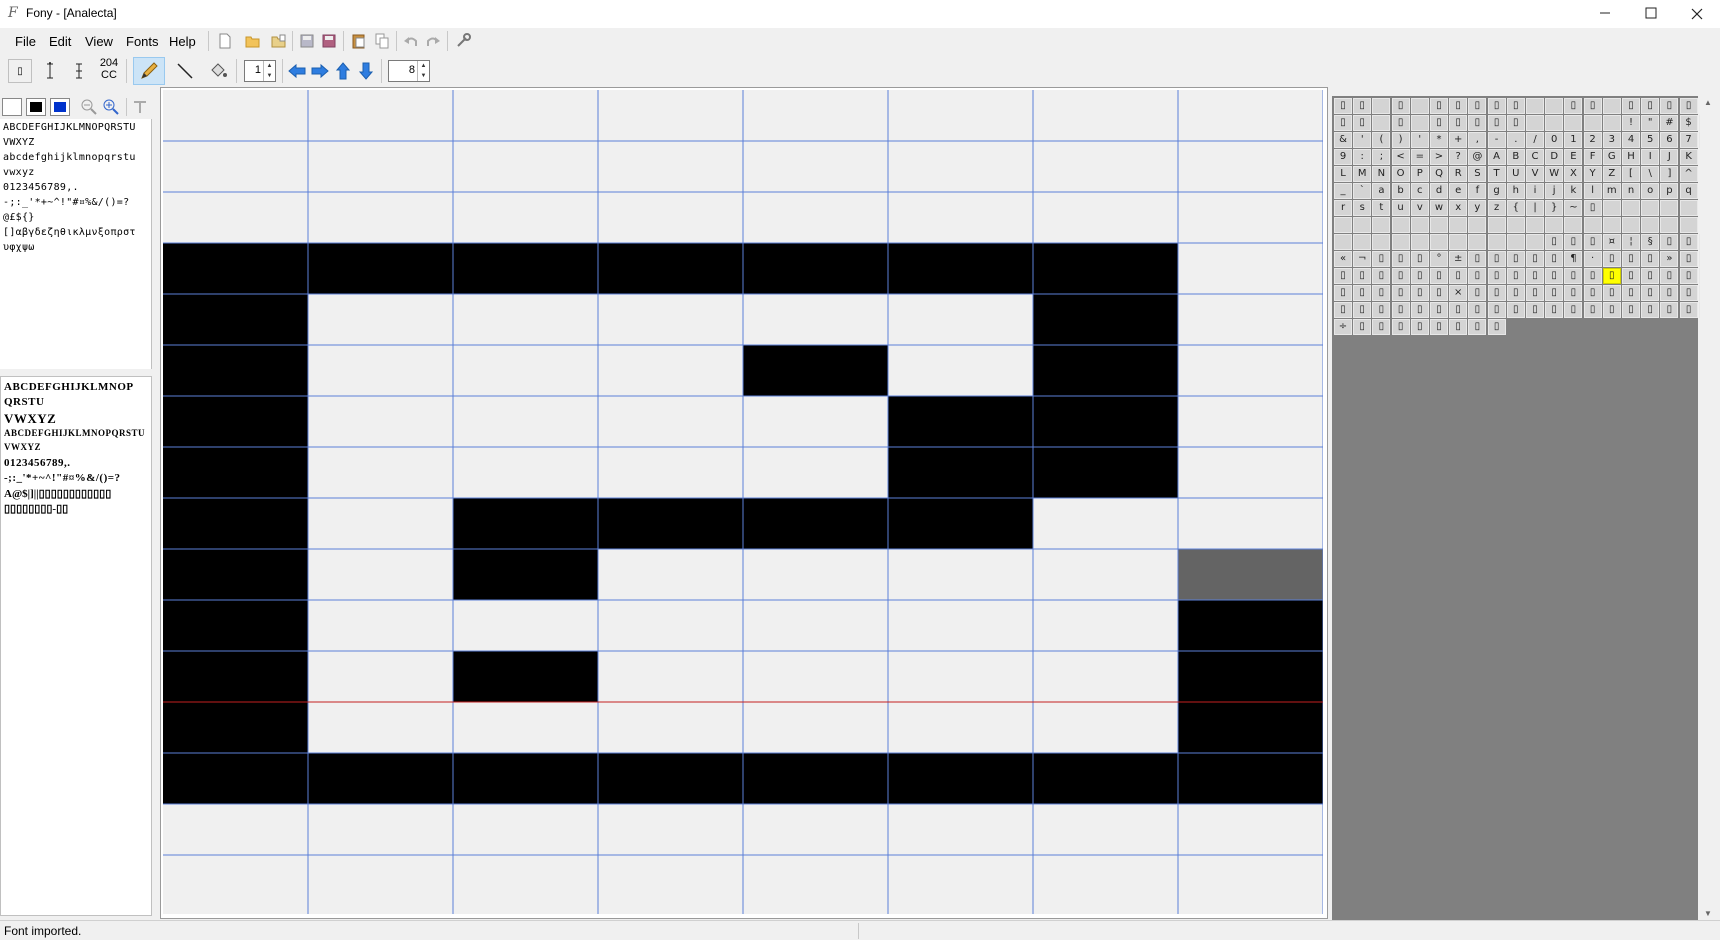 Image resolution: width=1720 pixels, height=940 pixels. I want to click on paste-button, so click(359, 41).